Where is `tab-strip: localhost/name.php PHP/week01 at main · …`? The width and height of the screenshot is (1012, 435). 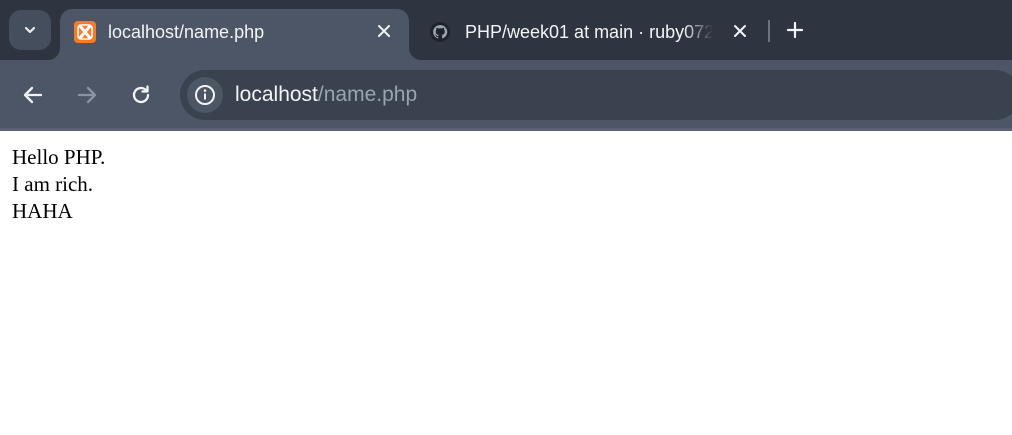 tab-strip: localhost/name.php PHP/week01 at main · … is located at coordinates (506, 30).